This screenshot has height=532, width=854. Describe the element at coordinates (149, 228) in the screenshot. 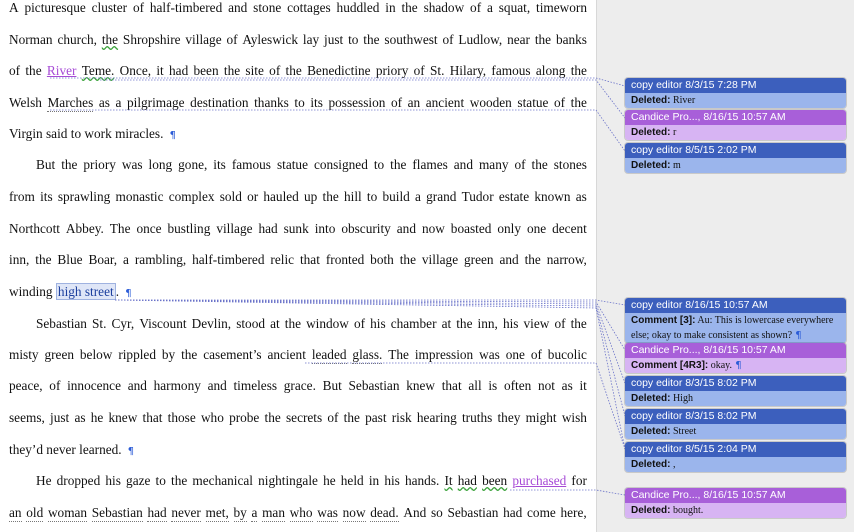

I see `word: once` at that location.